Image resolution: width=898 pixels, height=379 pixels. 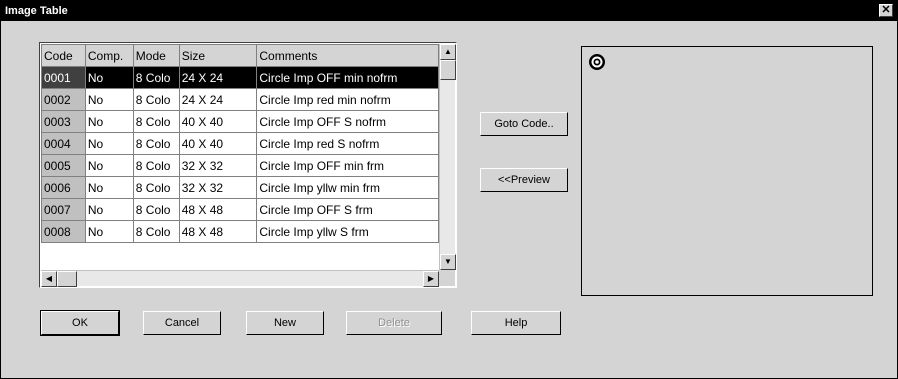 I want to click on arrow-left-icon: ◀, so click(x=49, y=278).